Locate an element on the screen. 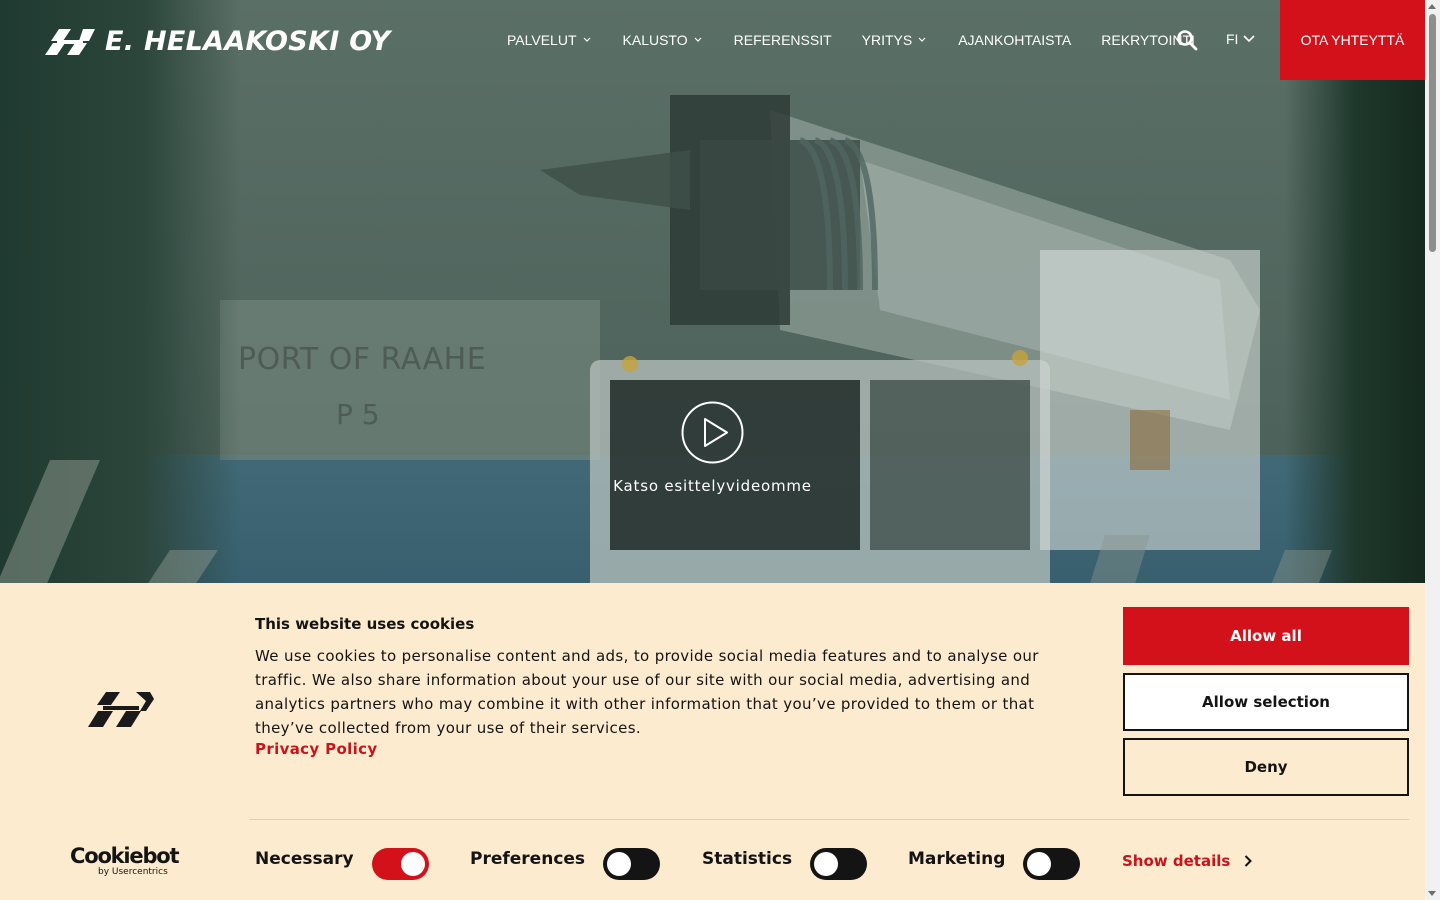 The width and height of the screenshot is (1440, 900). consent-label: Preferences is located at coordinates (528, 859).